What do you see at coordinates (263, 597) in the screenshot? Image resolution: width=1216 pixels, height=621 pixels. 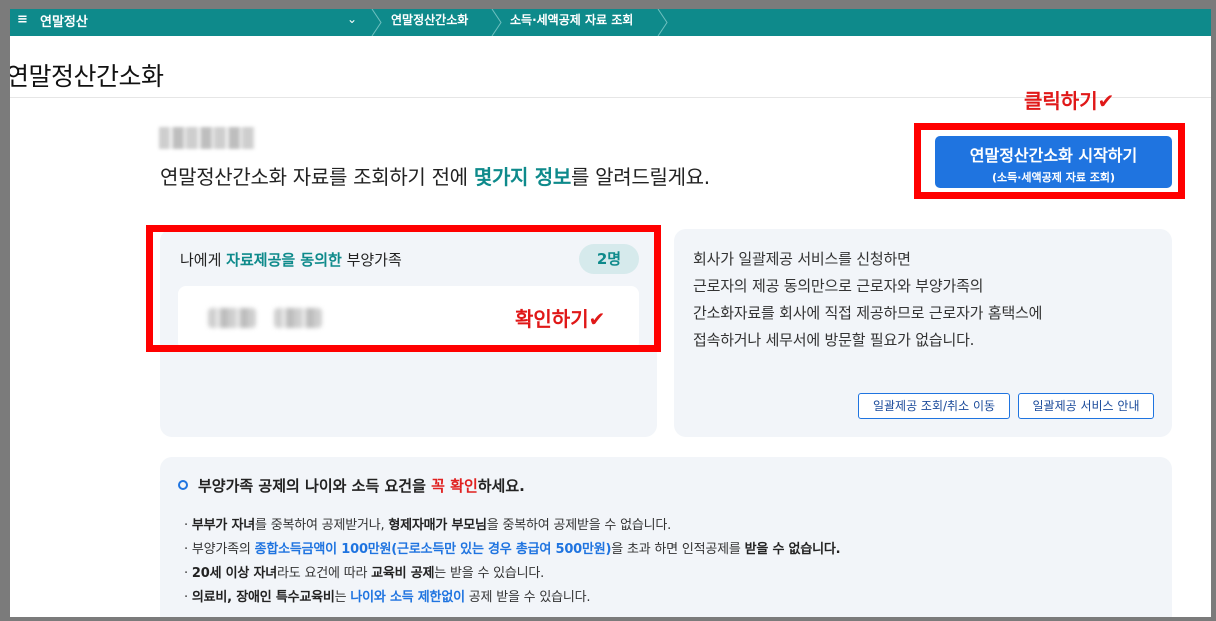 I see `req-bold: 의료비, 장애인 특수교육비` at bounding box center [263, 597].